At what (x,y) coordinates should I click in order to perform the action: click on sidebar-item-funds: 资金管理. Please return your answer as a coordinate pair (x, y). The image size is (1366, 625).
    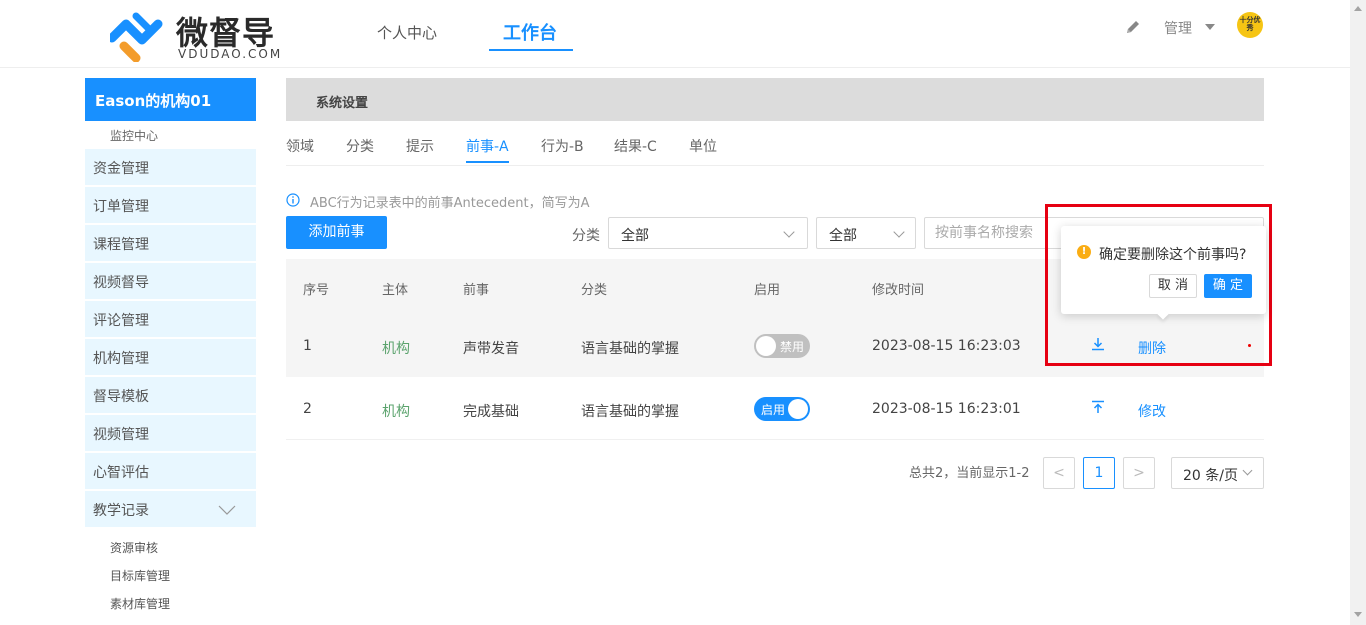
    Looking at the image, I should click on (170, 167).